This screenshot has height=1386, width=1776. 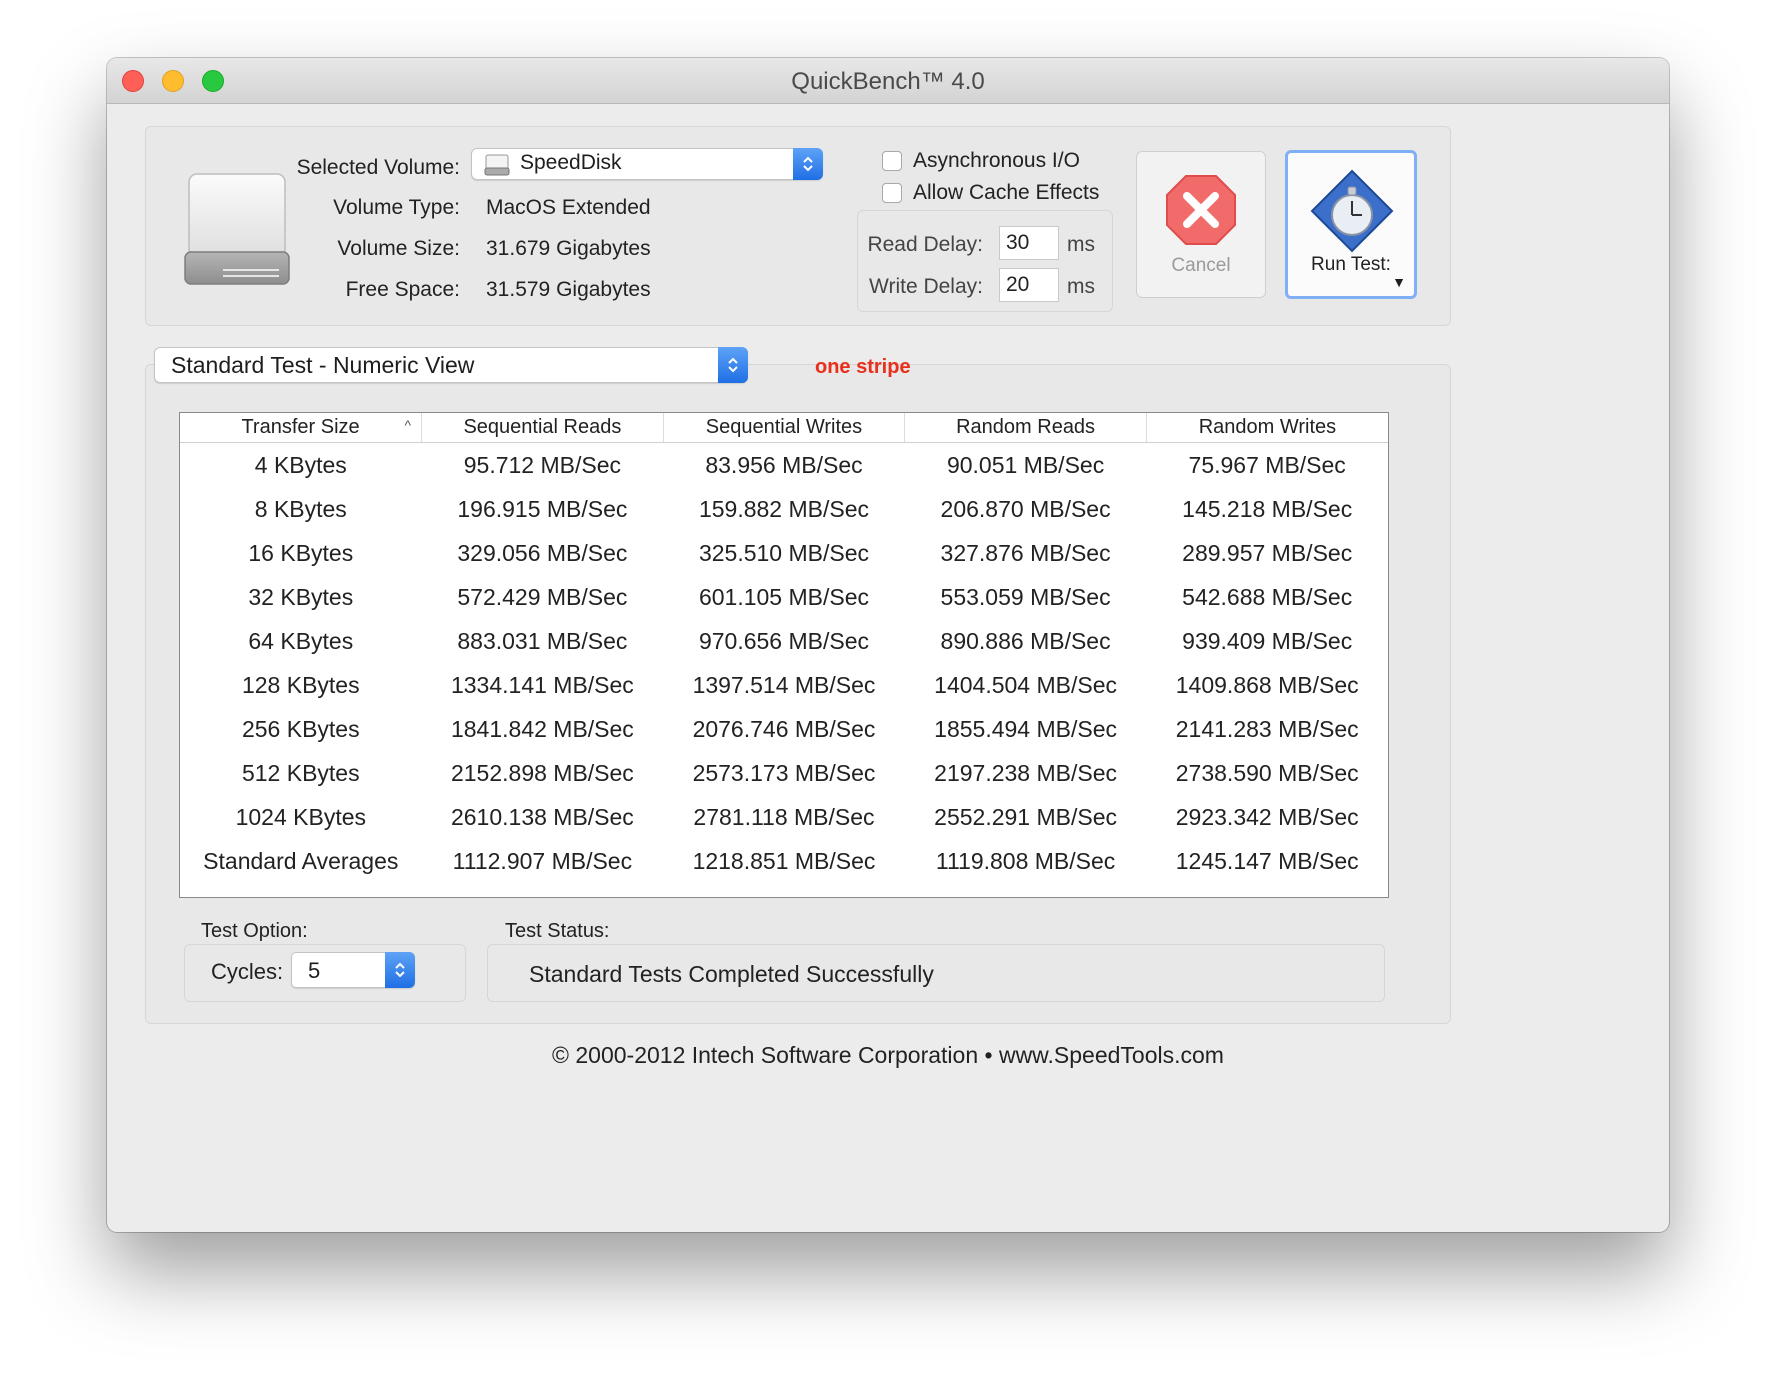 What do you see at coordinates (408, 425) in the screenshot?
I see `sort-ascending-icon: ^` at bounding box center [408, 425].